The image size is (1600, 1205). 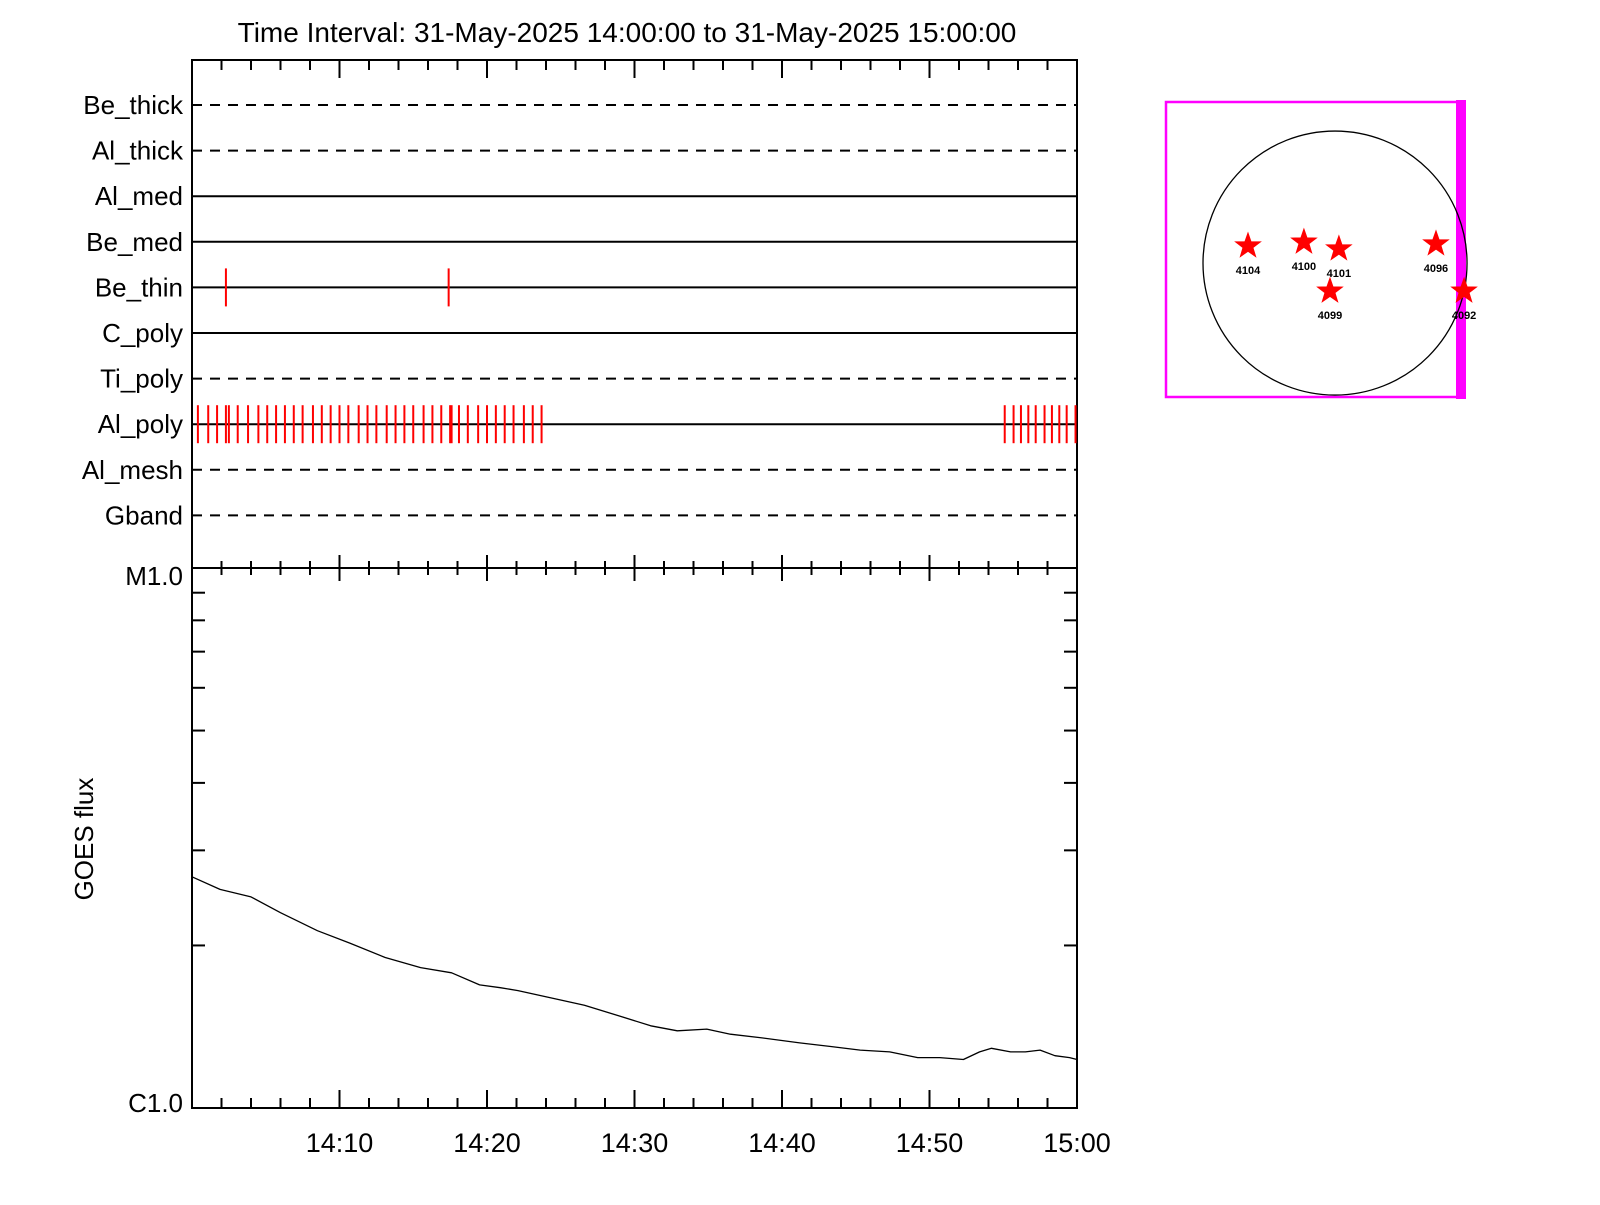 I want to click on x-tick-label: 14:10, so click(x=340, y=1143).